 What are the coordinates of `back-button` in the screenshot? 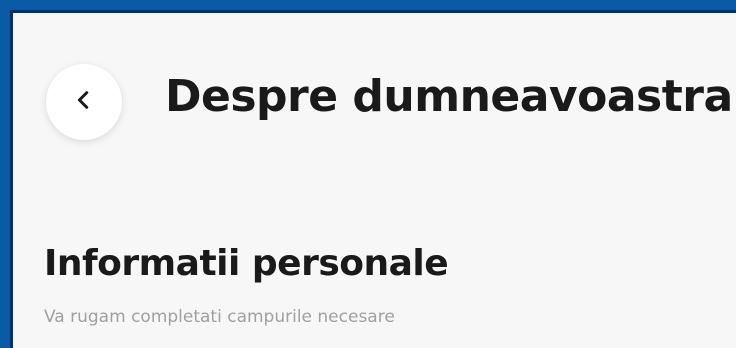 It's located at (84, 102).